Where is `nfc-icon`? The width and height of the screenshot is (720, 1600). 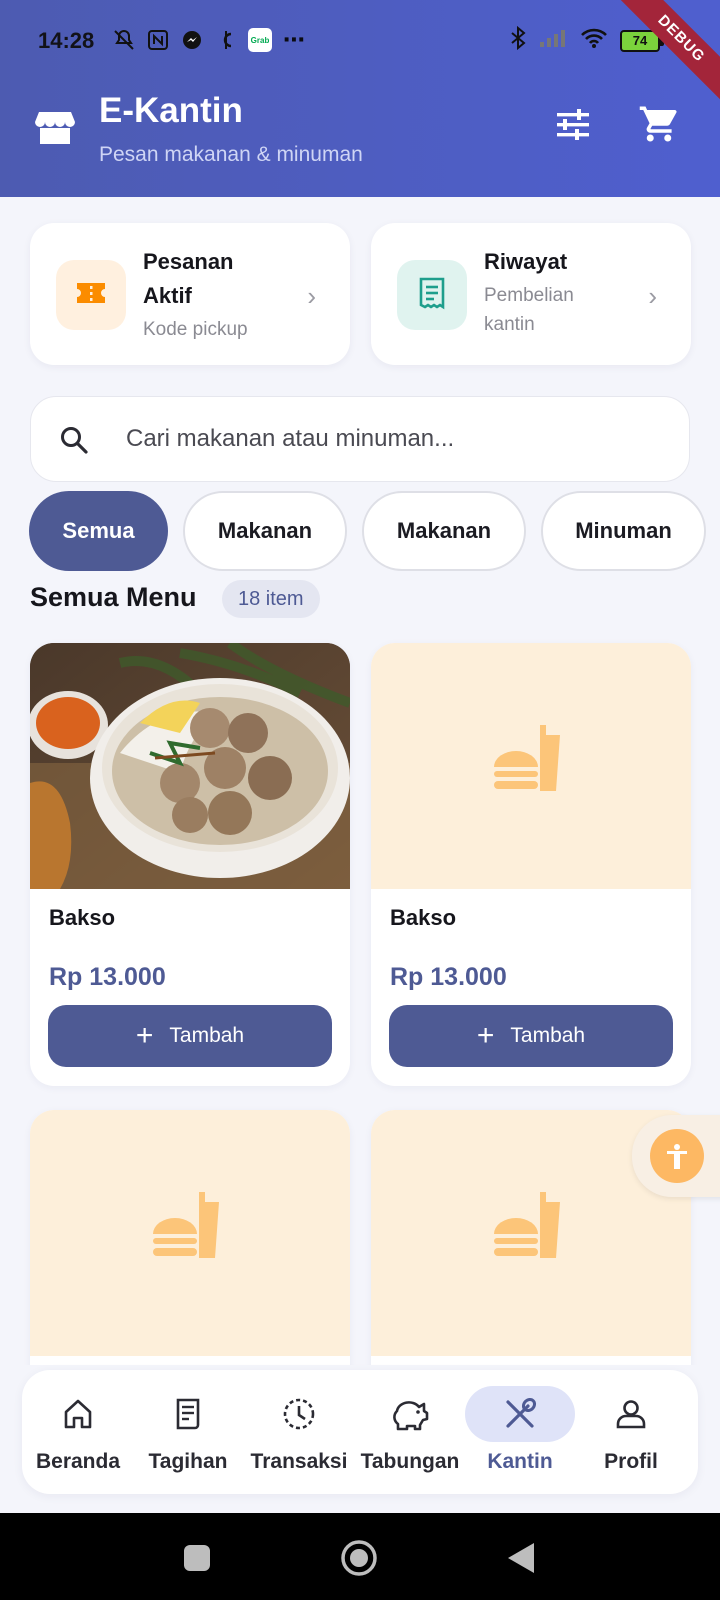 nfc-icon is located at coordinates (158, 40).